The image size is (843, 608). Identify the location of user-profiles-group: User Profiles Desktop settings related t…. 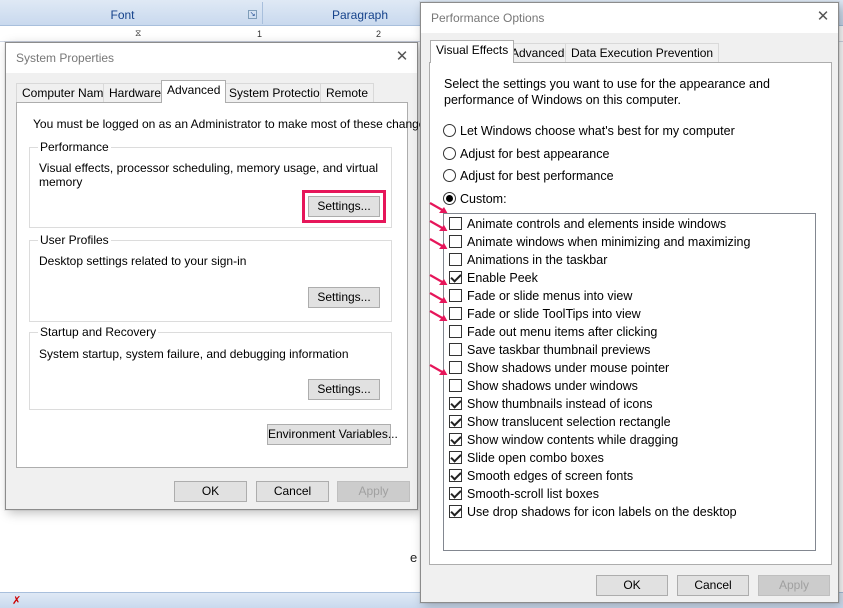
(210, 277).